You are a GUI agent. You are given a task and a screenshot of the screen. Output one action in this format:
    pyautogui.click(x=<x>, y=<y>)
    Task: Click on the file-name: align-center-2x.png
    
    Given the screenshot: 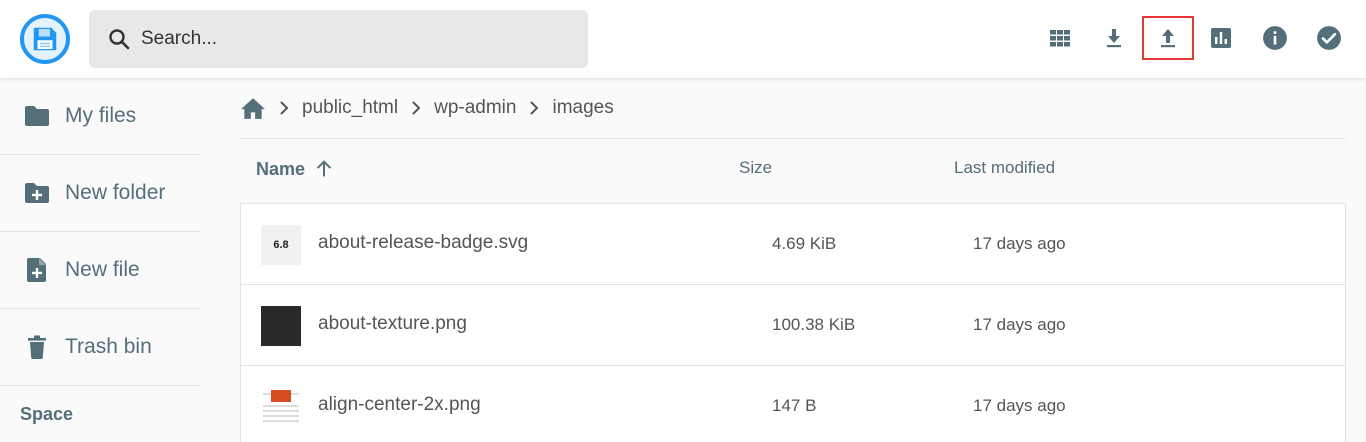 What is the action you would take?
    pyautogui.click(x=399, y=404)
    